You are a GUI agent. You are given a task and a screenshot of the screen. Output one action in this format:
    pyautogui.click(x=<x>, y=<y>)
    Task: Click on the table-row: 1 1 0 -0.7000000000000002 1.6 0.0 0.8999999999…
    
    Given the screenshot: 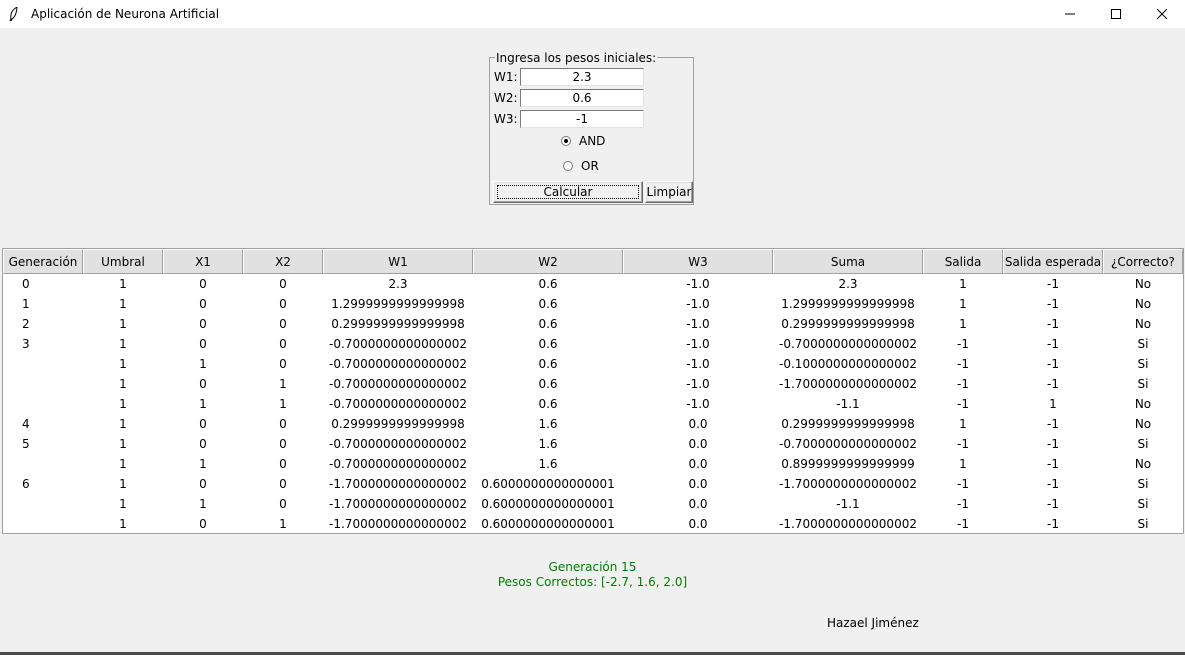 What is the action you would take?
    pyautogui.click(x=593, y=464)
    